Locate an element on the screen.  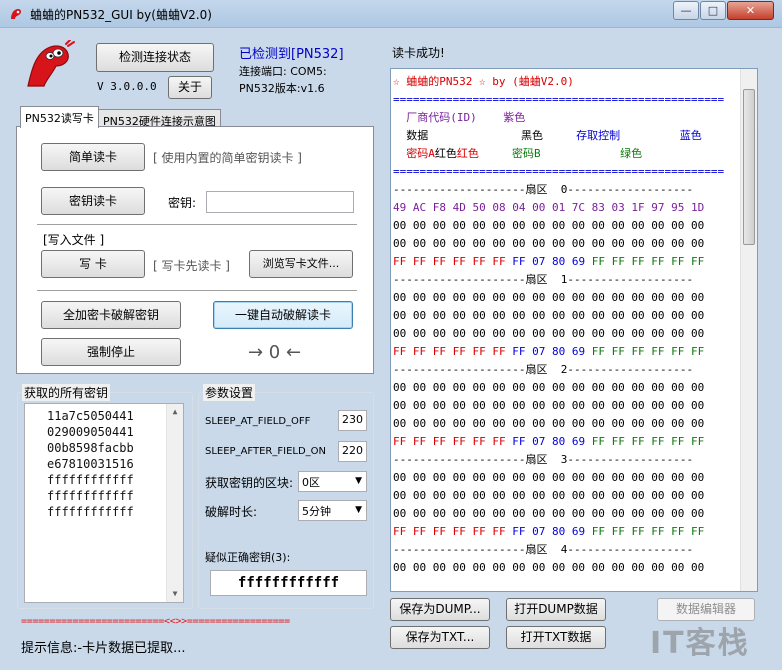
suspected-key-field: ffffffffffff is located at coordinates (288, 583).